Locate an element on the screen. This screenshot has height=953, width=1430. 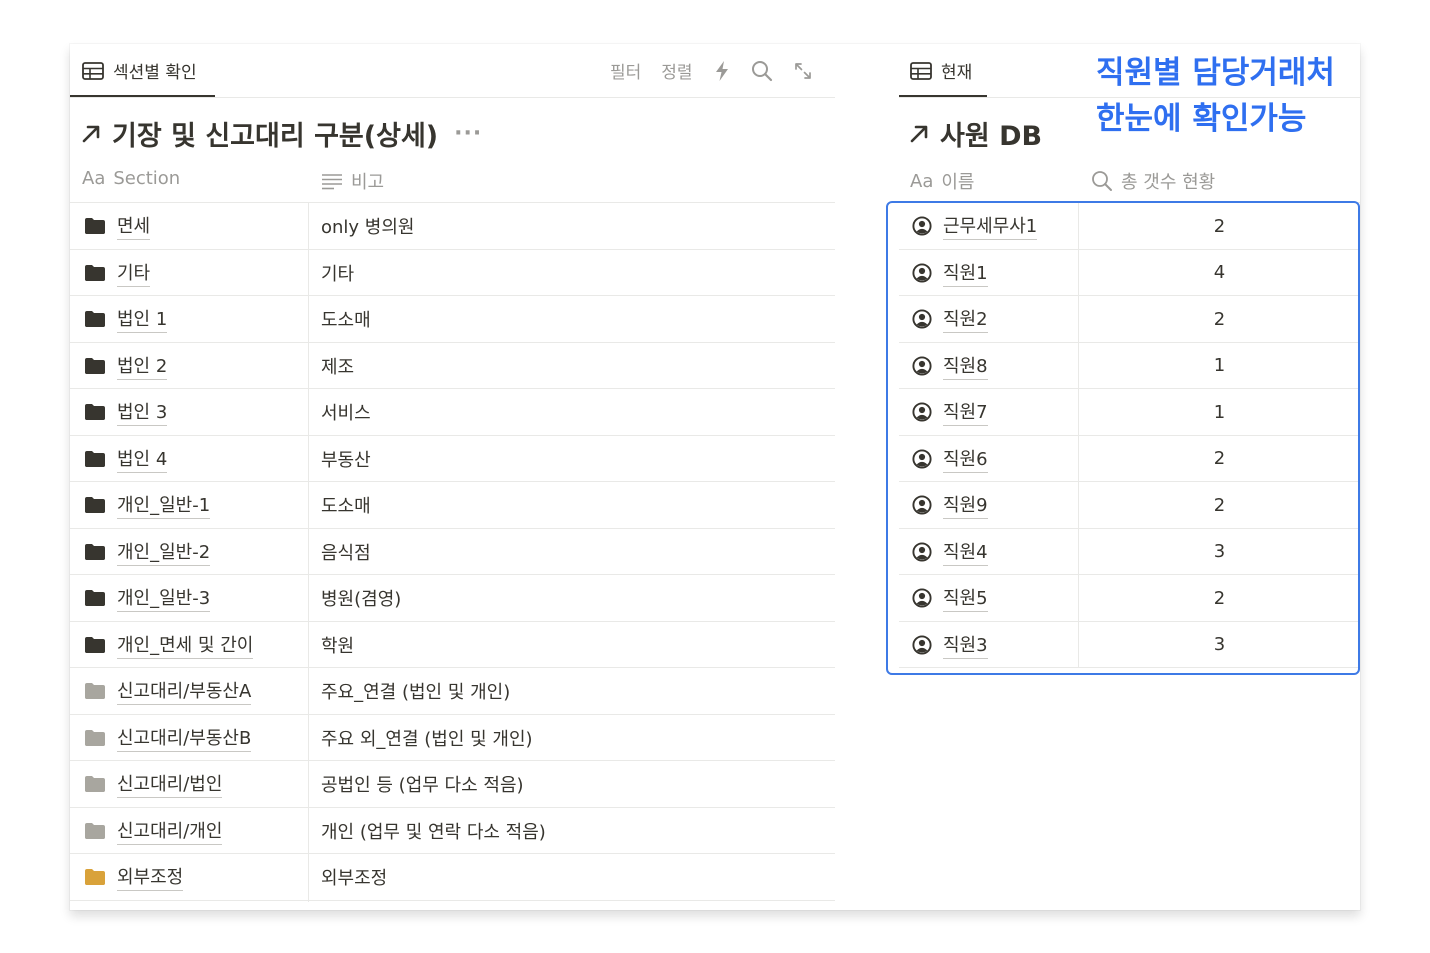
annotation-line-2: 한눈에 확인가능 is located at coordinates (1201, 119).